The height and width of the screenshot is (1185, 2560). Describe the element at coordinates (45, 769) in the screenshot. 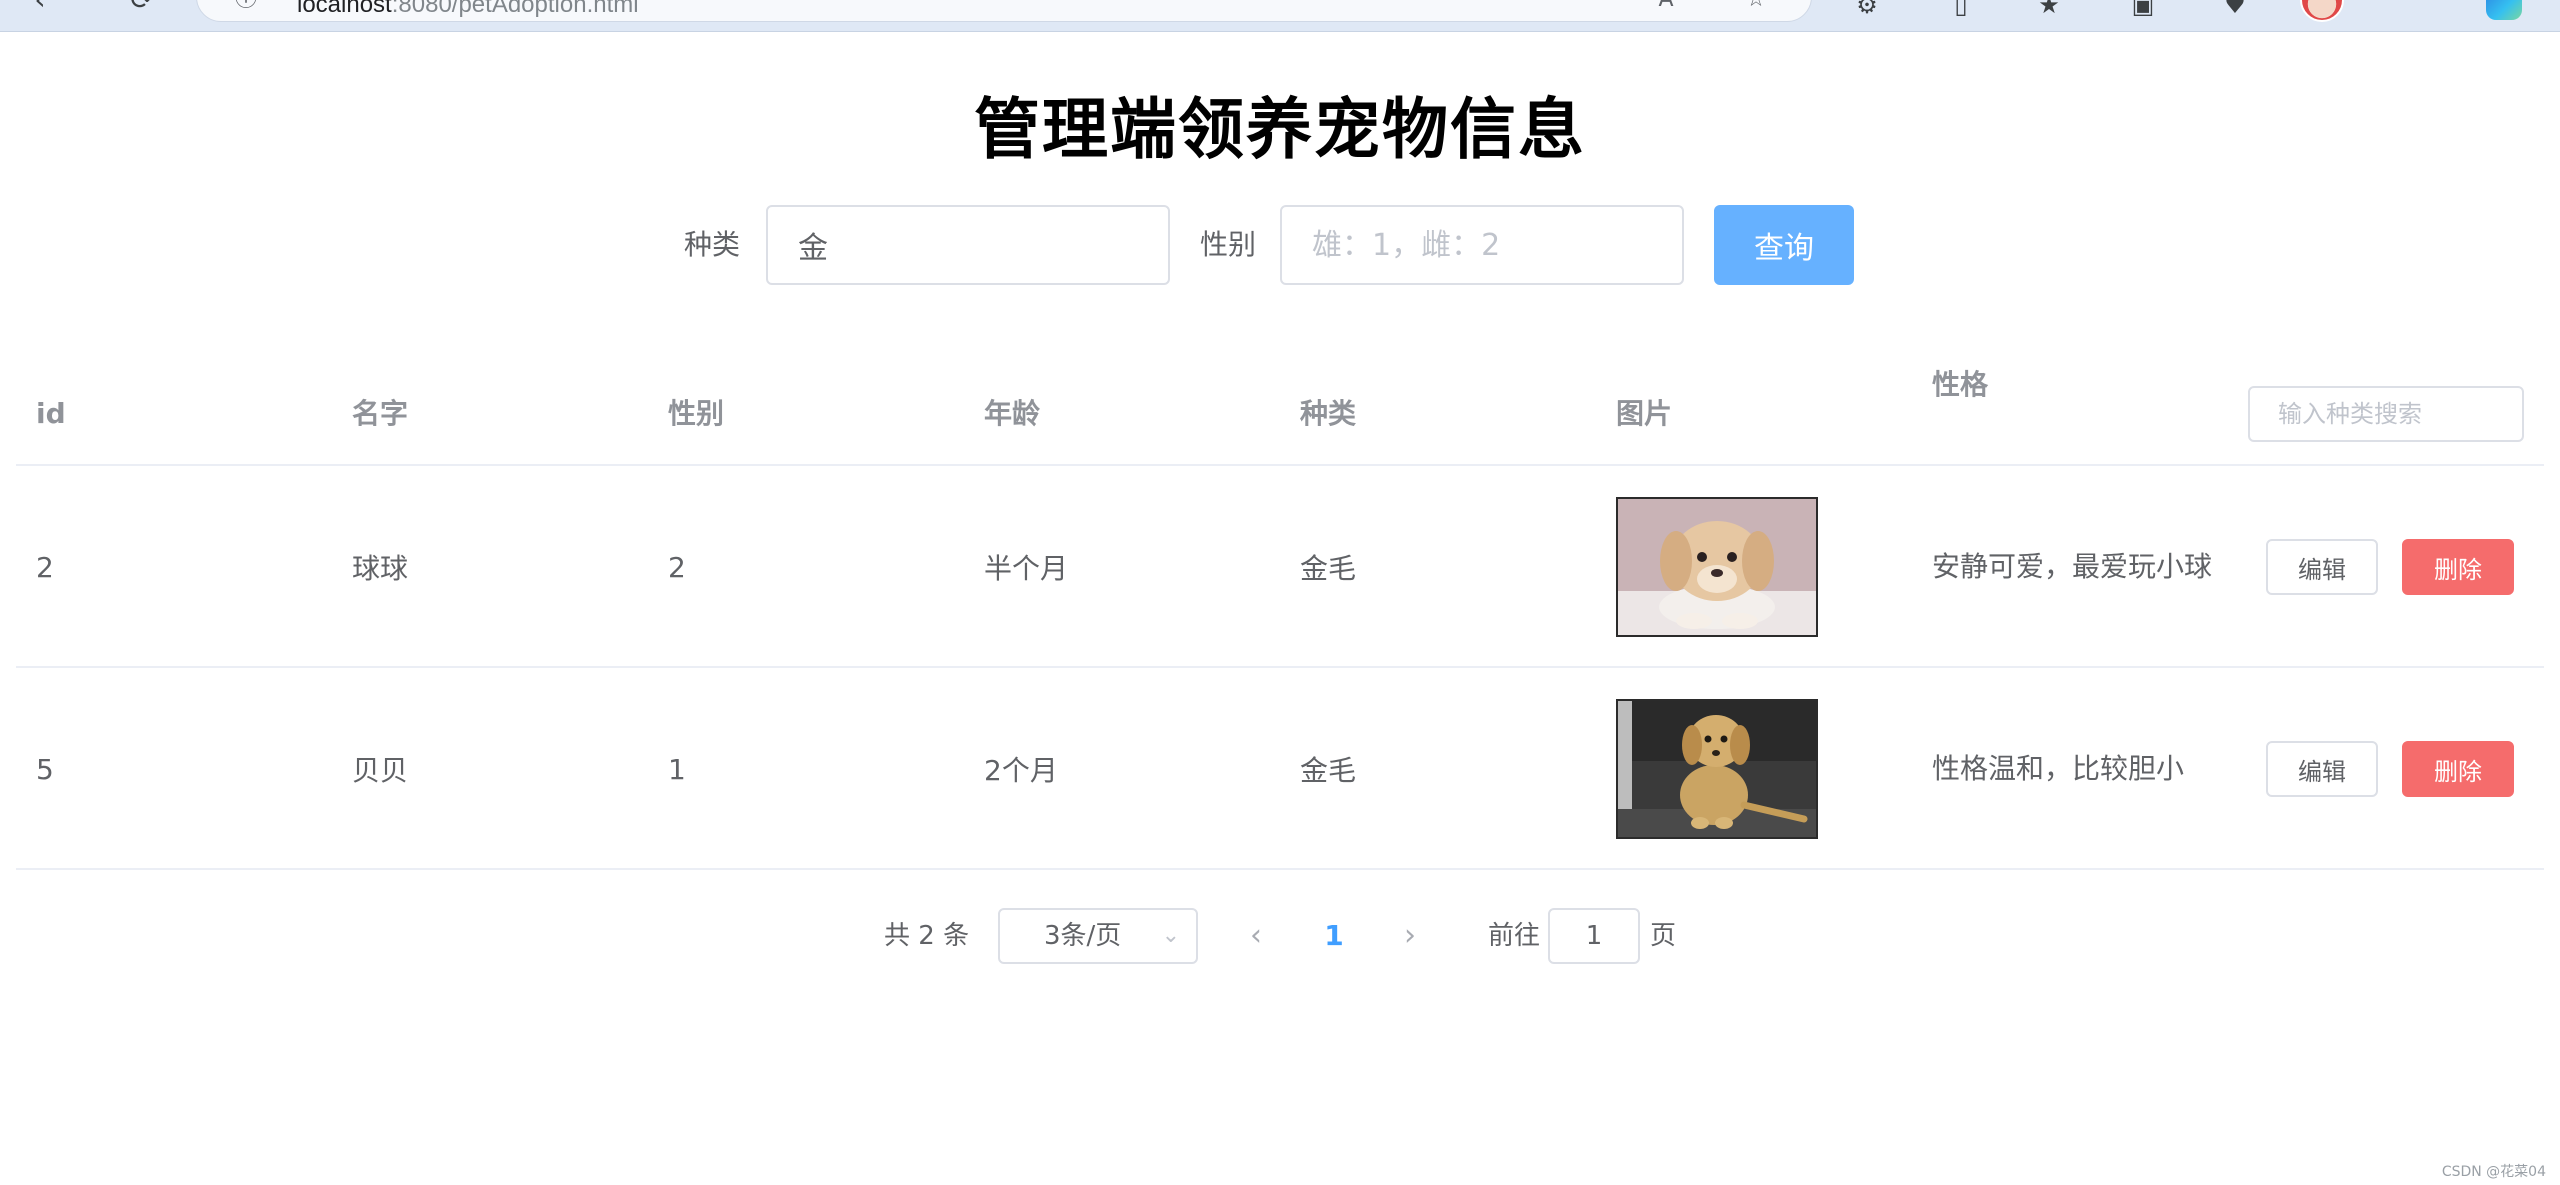

I see `cell-id: 5` at that location.